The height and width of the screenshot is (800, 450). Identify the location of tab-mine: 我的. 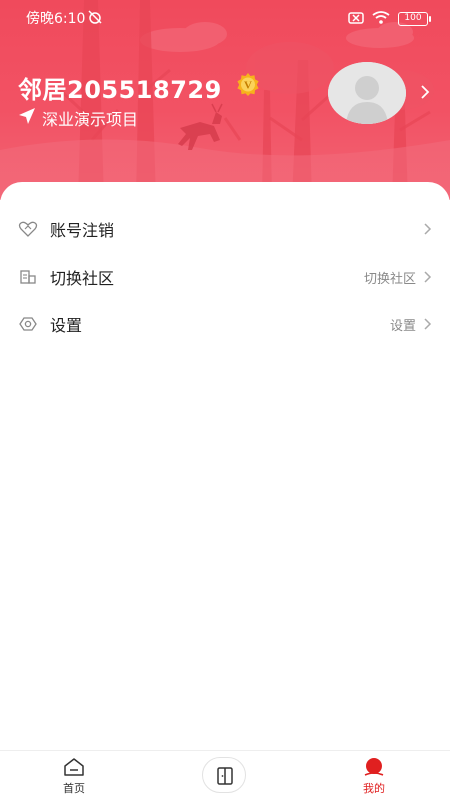
(374, 775).